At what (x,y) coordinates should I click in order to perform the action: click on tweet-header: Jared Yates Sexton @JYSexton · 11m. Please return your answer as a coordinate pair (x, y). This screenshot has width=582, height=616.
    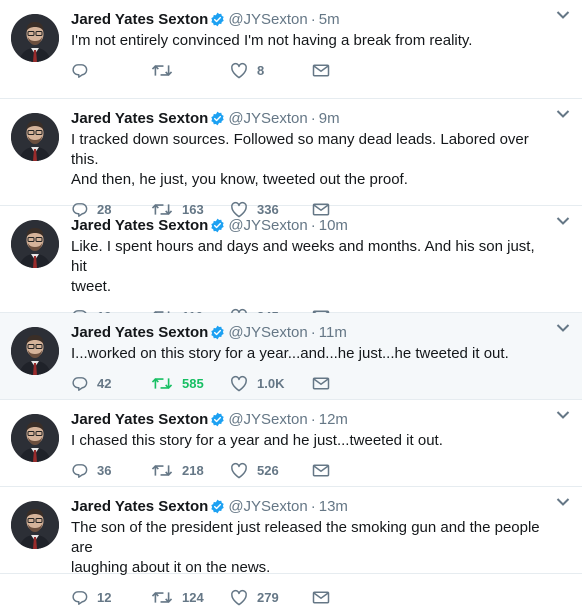
    Looking at the image, I should click on (311, 328).